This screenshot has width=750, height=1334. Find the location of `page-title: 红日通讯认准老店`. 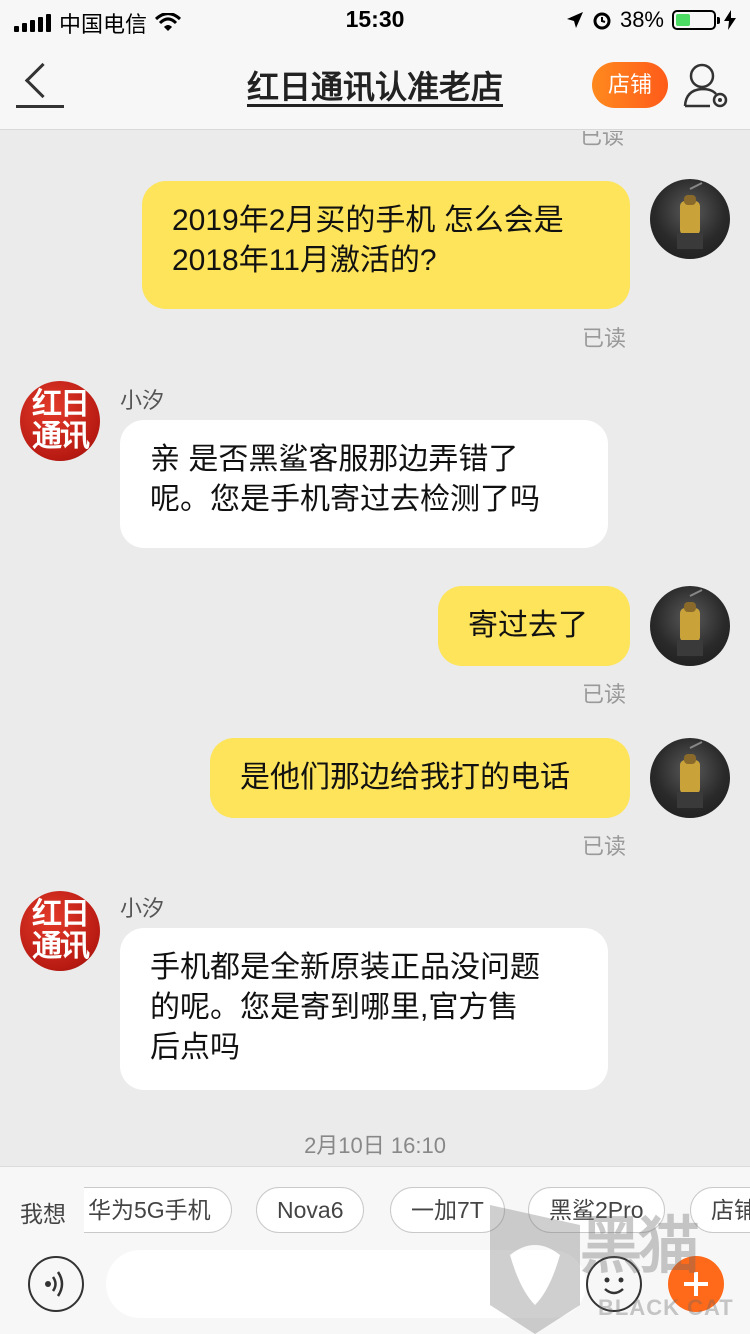

page-title: 红日通讯认准老店 is located at coordinates (375, 85).